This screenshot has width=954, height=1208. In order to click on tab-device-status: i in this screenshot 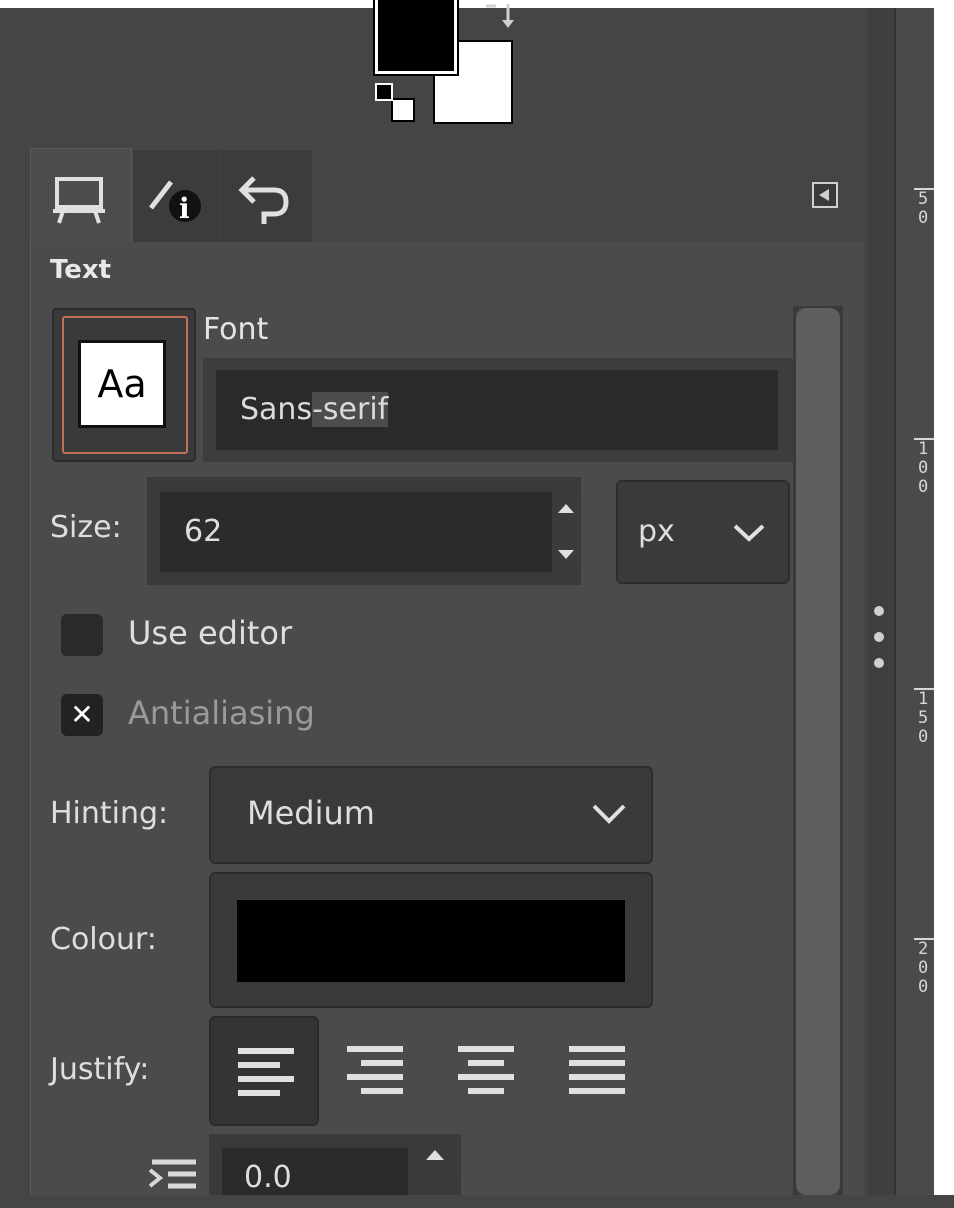, I will do `click(176, 196)`.